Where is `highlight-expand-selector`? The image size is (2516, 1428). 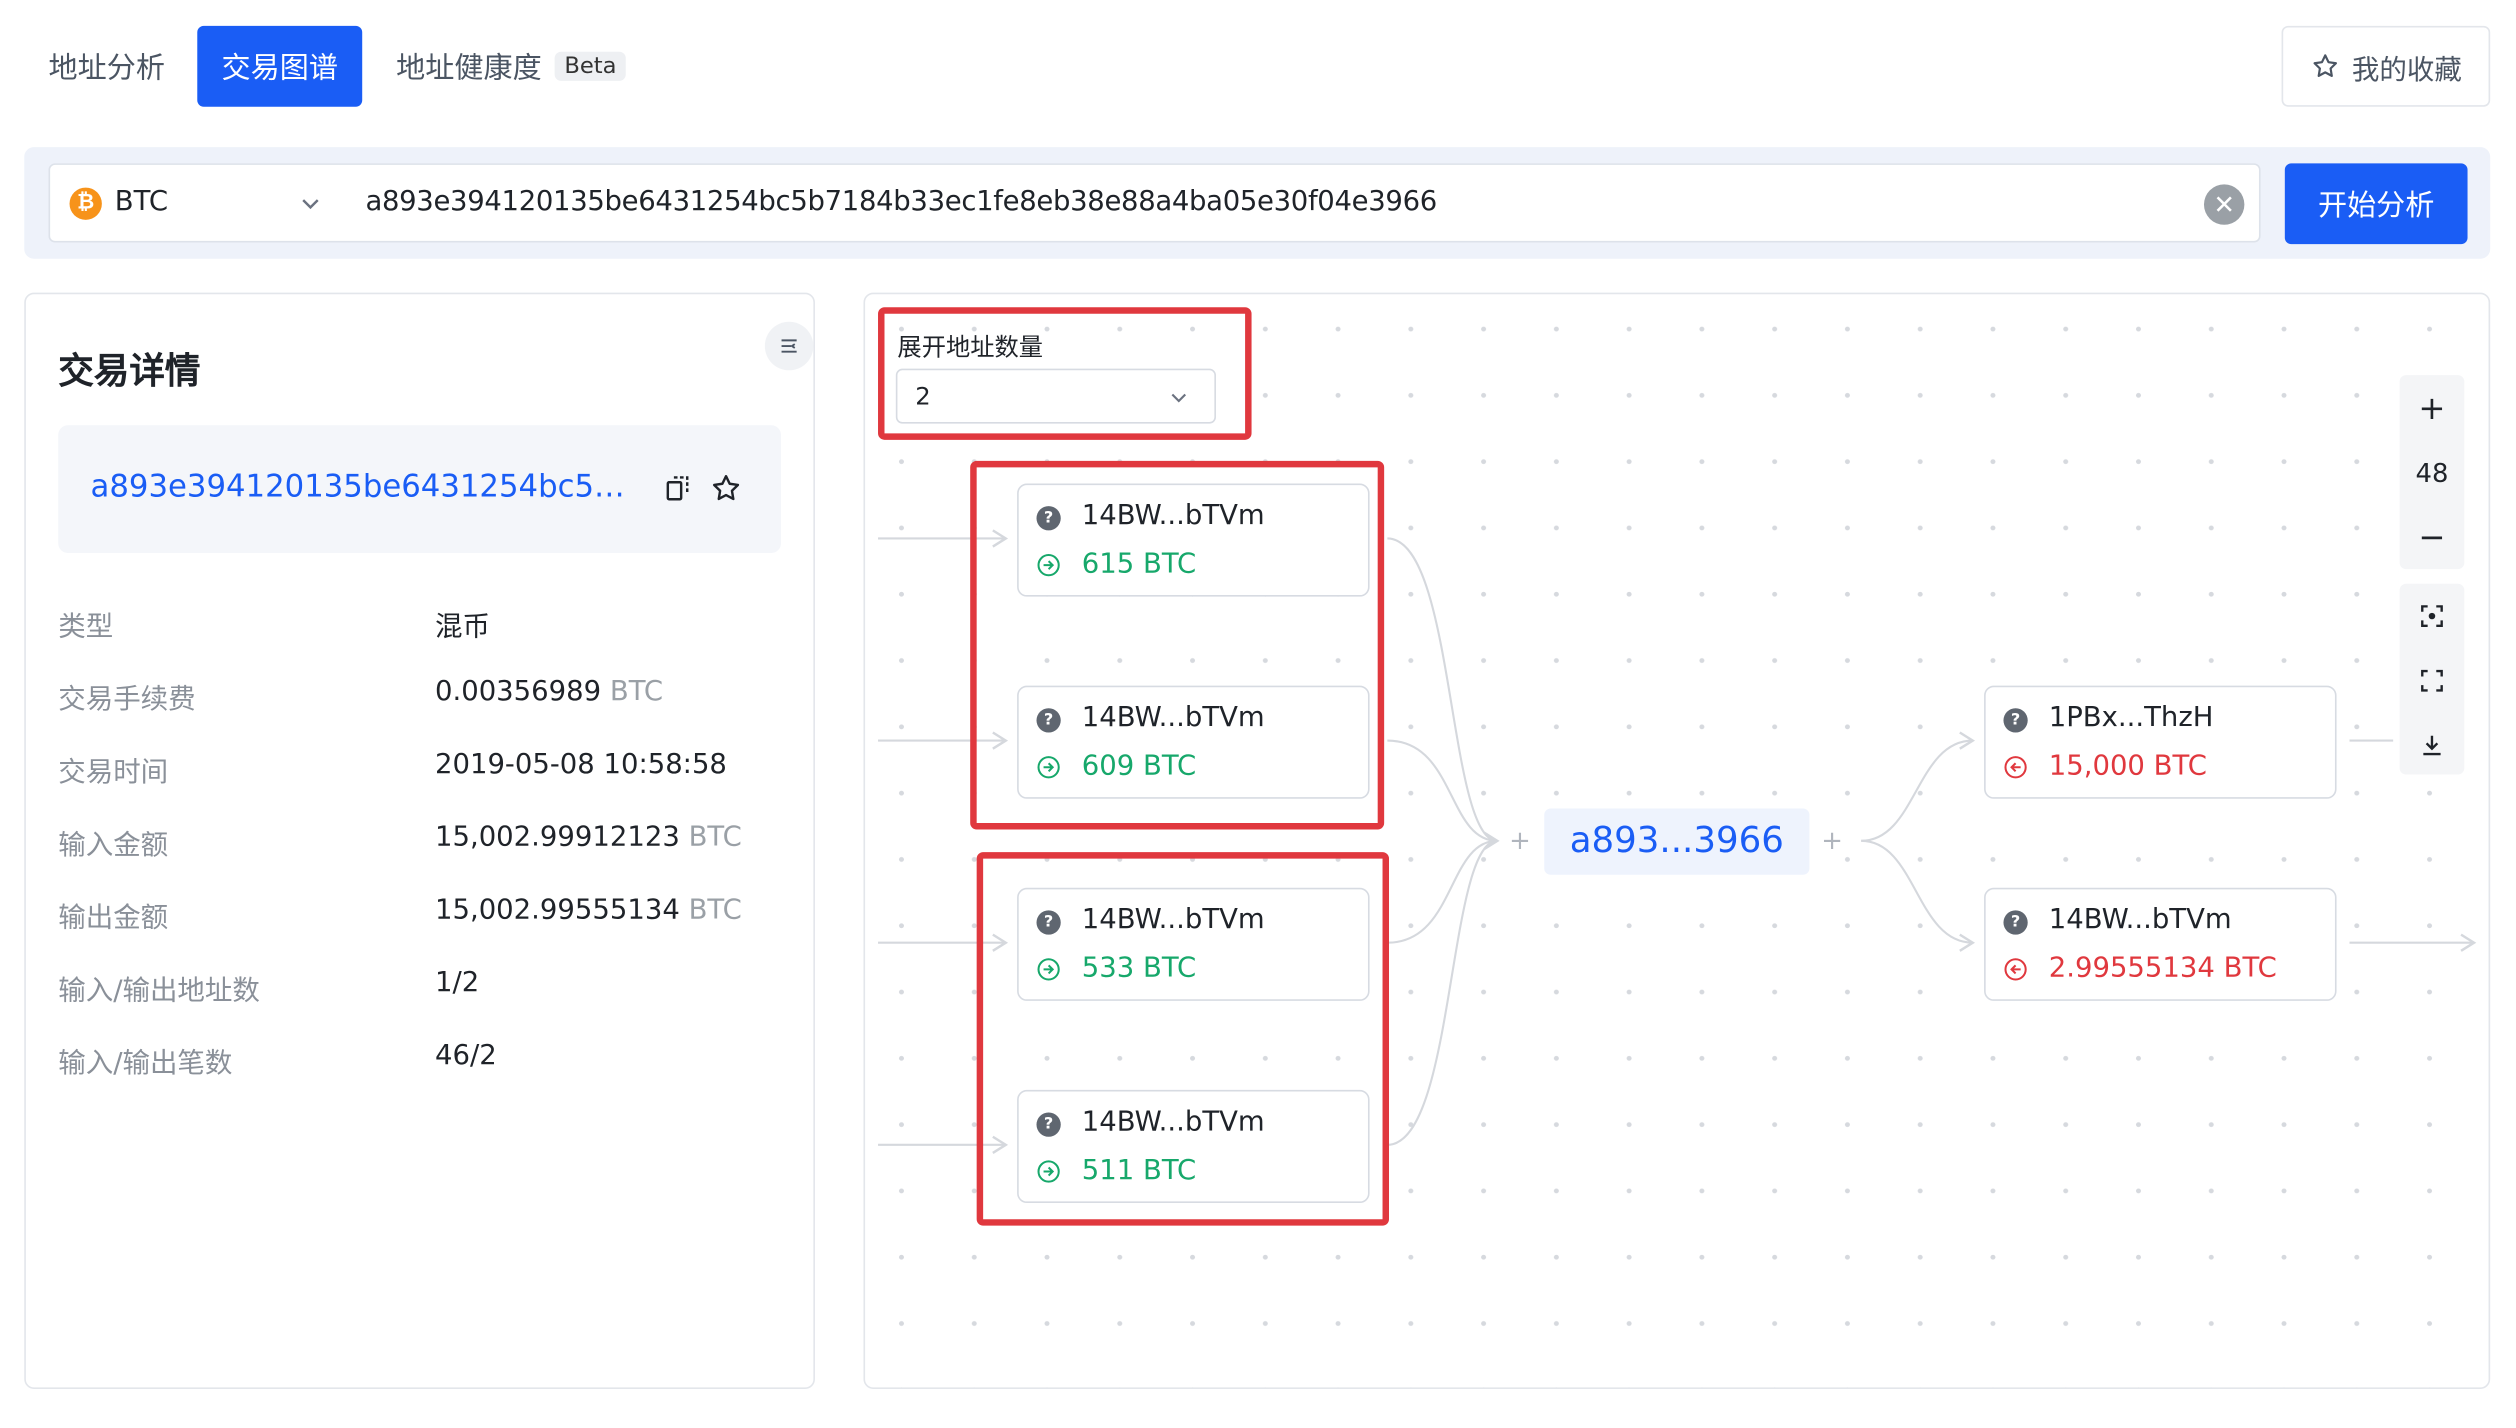
highlight-expand-selector is located at coordinates (1065, 373).